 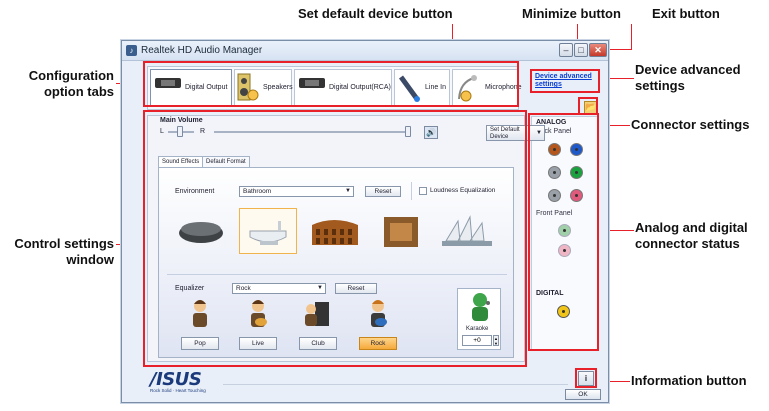 What do you see at coordinates (598, 50) in the screenshot?
I see `close-button: ✕` at bounding box center [598, 50].